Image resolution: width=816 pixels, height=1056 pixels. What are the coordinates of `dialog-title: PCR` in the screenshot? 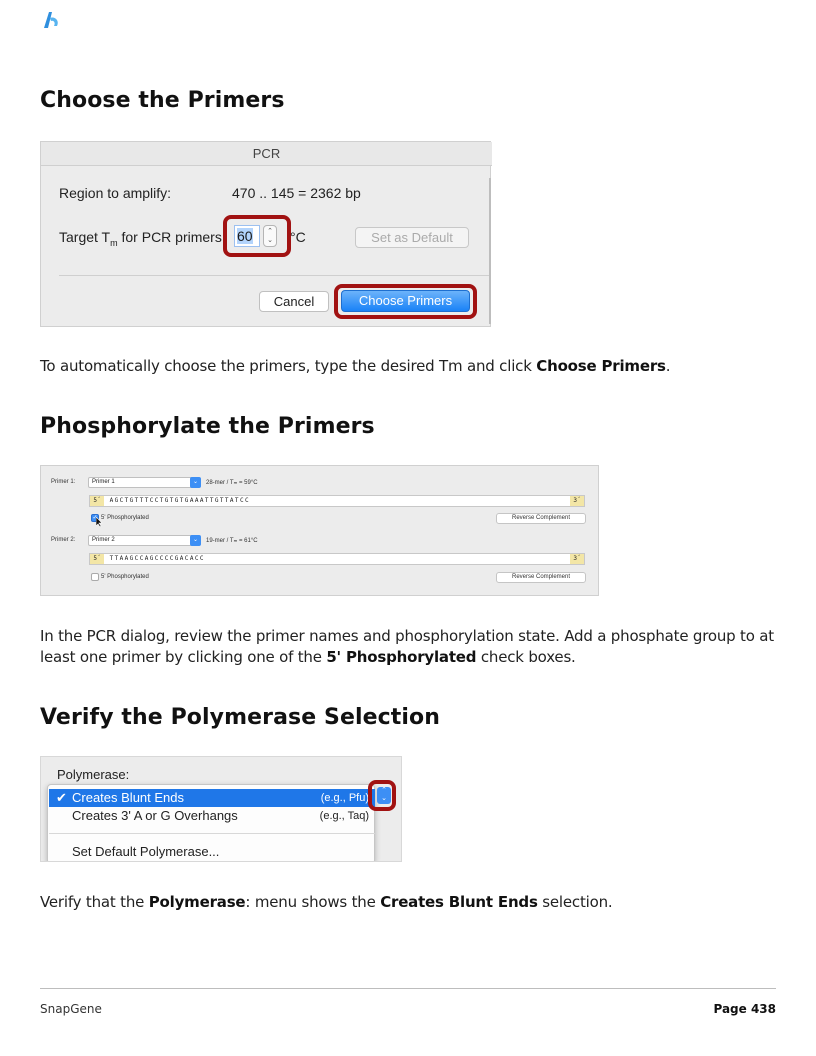 It's located at (266, 154).